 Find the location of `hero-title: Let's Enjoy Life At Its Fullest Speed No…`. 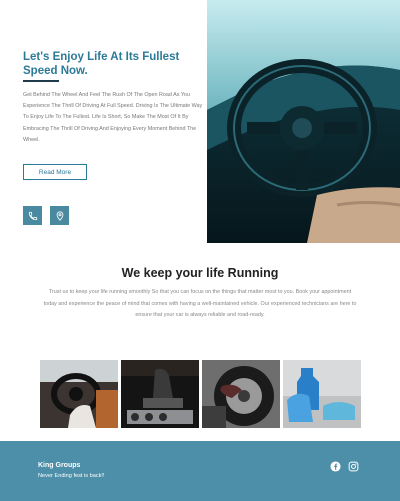

hero-title: Let's Enjoy Life At Its Fullest Speed No… is located at coordinates (101, 64).